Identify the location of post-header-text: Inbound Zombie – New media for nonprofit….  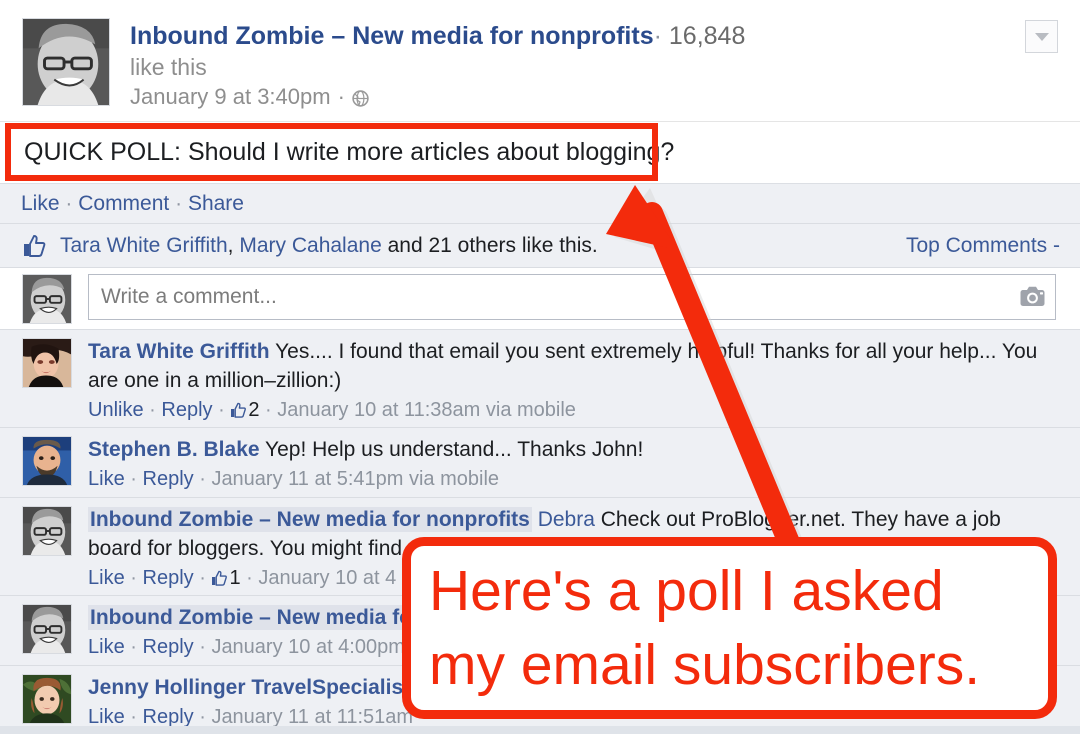
(570, 66).